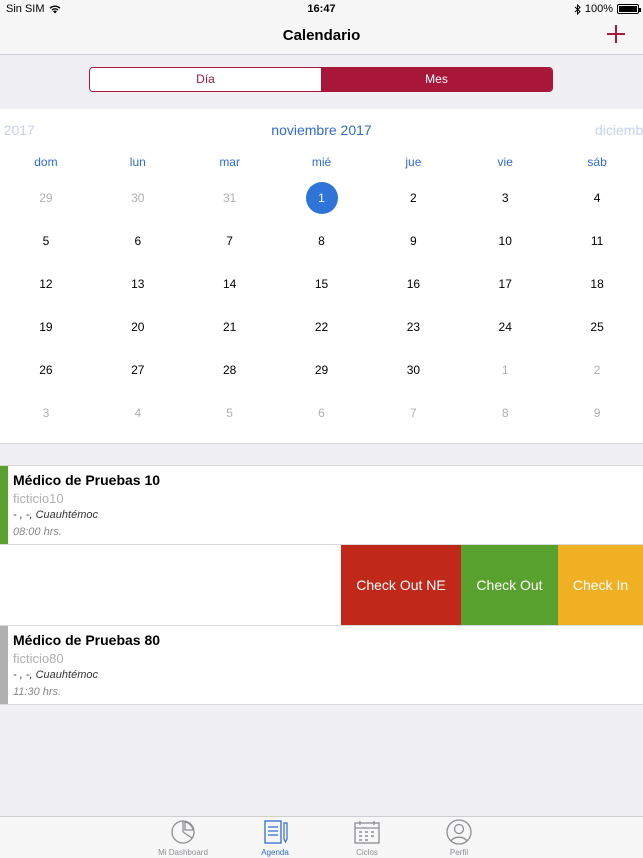 Image resolution: width=643 pixels, height=858 pixels. I want to click on tab-label: Perfil, so click(459, 852).